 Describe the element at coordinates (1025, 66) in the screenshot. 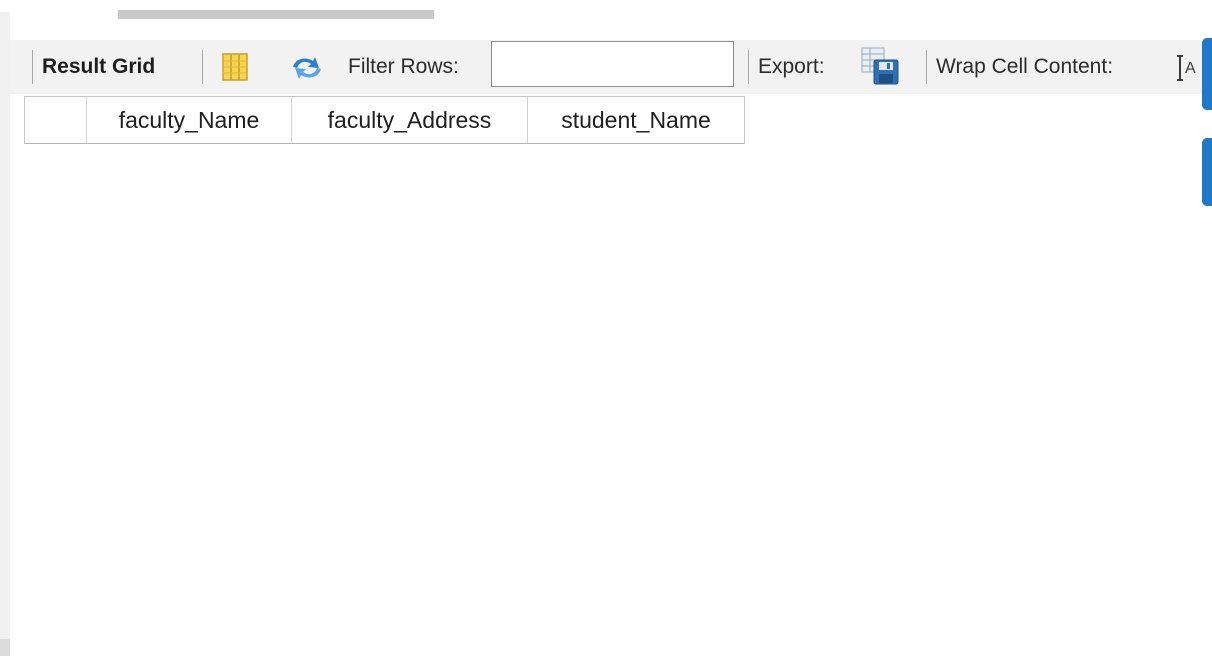

I see `wrap-cell-content-label: Wrap Cell Content:` at that location.